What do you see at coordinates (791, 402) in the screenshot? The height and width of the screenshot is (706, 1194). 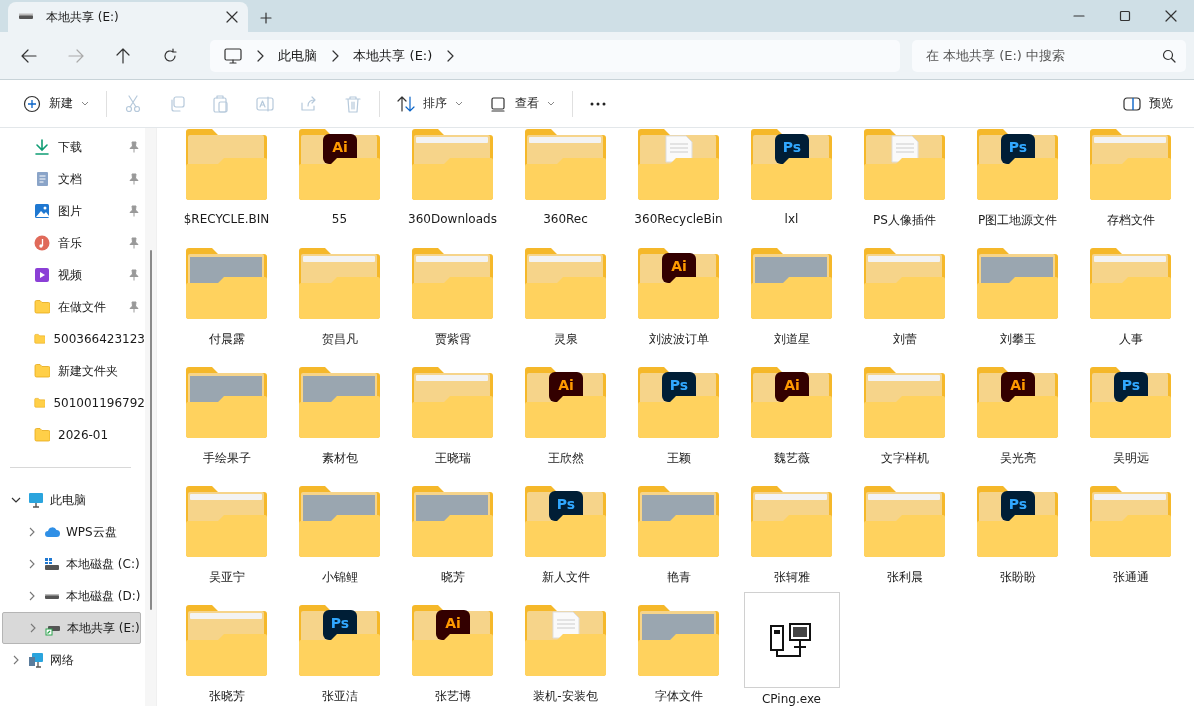 I see `folder-with-app-logo-icon: Ai` at bounding box center [791, 402].